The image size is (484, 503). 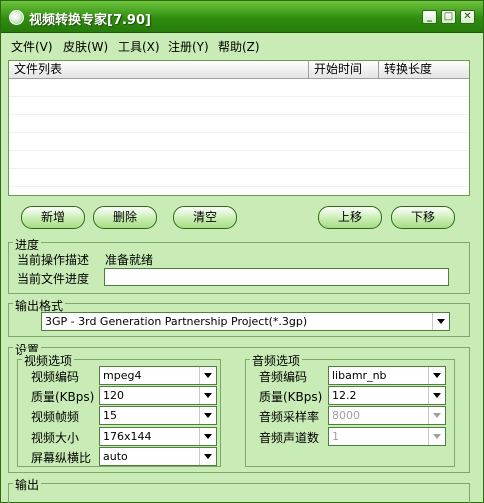 What do you see at coordinates (16, 17) in the screenshot?
I see `app-logo-icon` at bounding box center [16, 17].